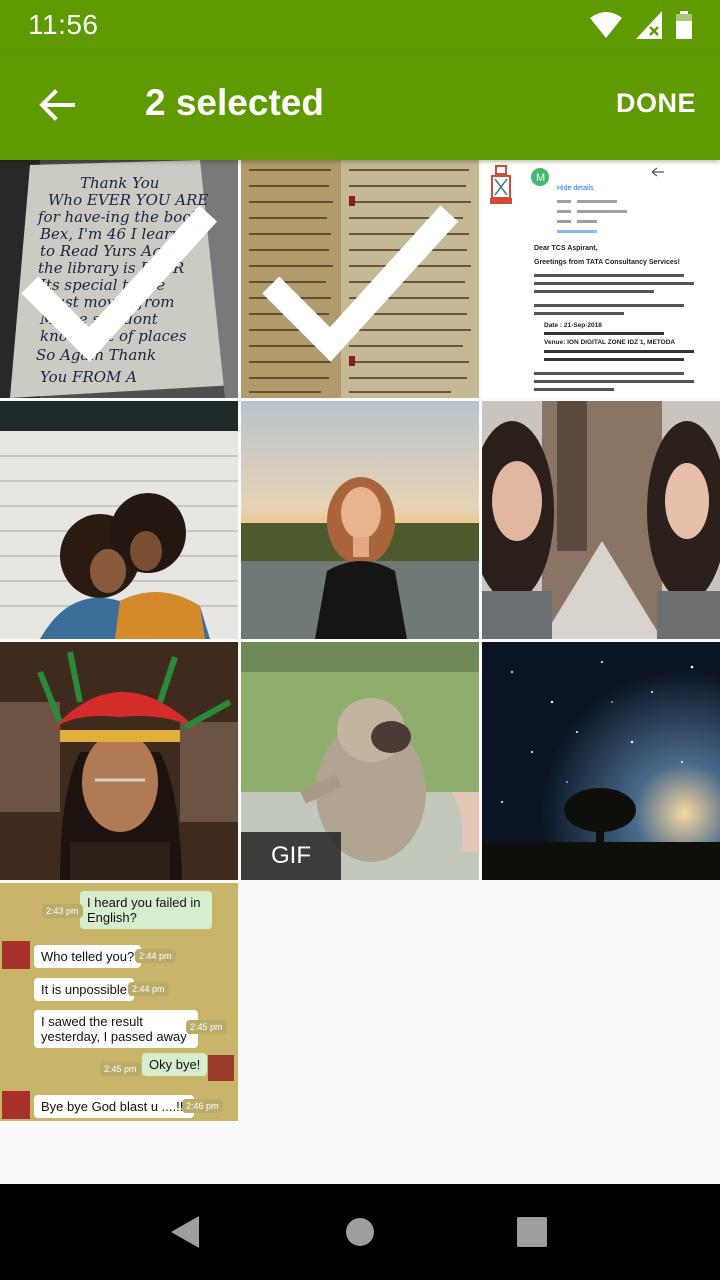  What do you see at coordinates (360, 25) in the screenshot?
I see `status-bar: 11:56` at bounding box center [360, 25].